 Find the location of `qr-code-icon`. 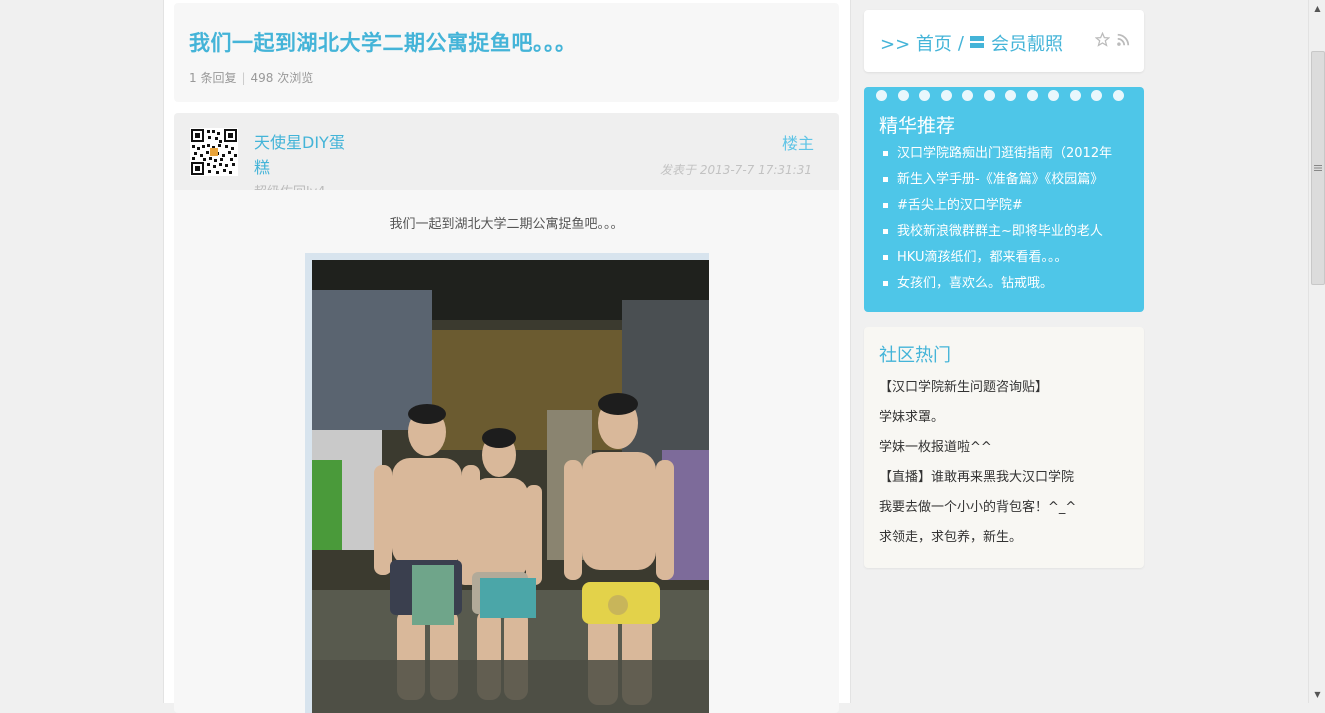

qr-code-icon is located at coordinates (214, 152).